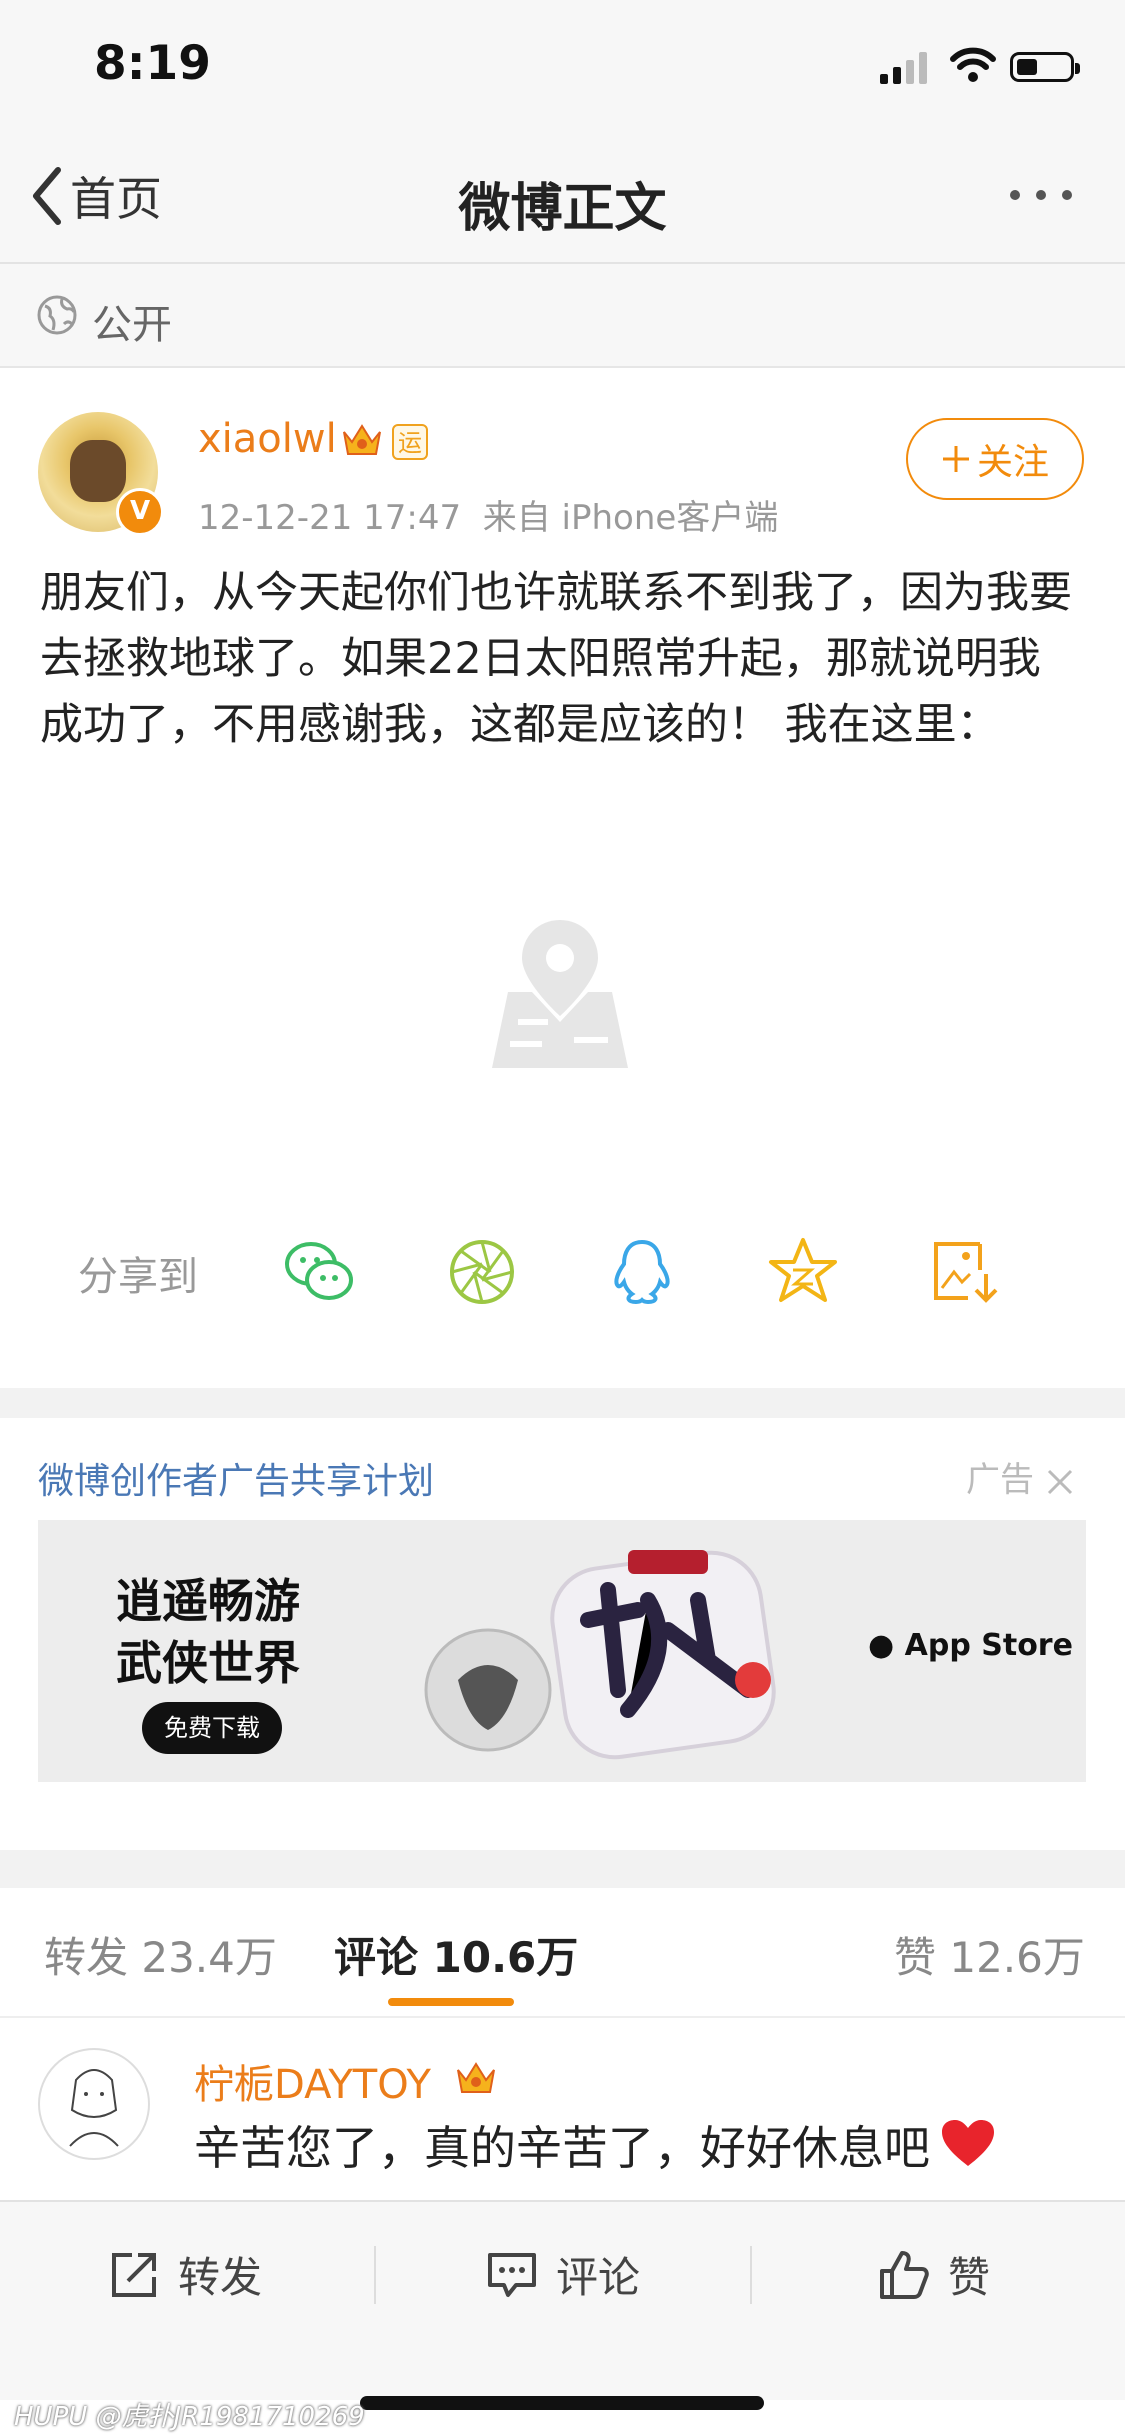 Image resolution: width=1125 pixels, height=2436 pixels. I want to click on tab-comments: 评论 10.6万, so click(456, 1954).